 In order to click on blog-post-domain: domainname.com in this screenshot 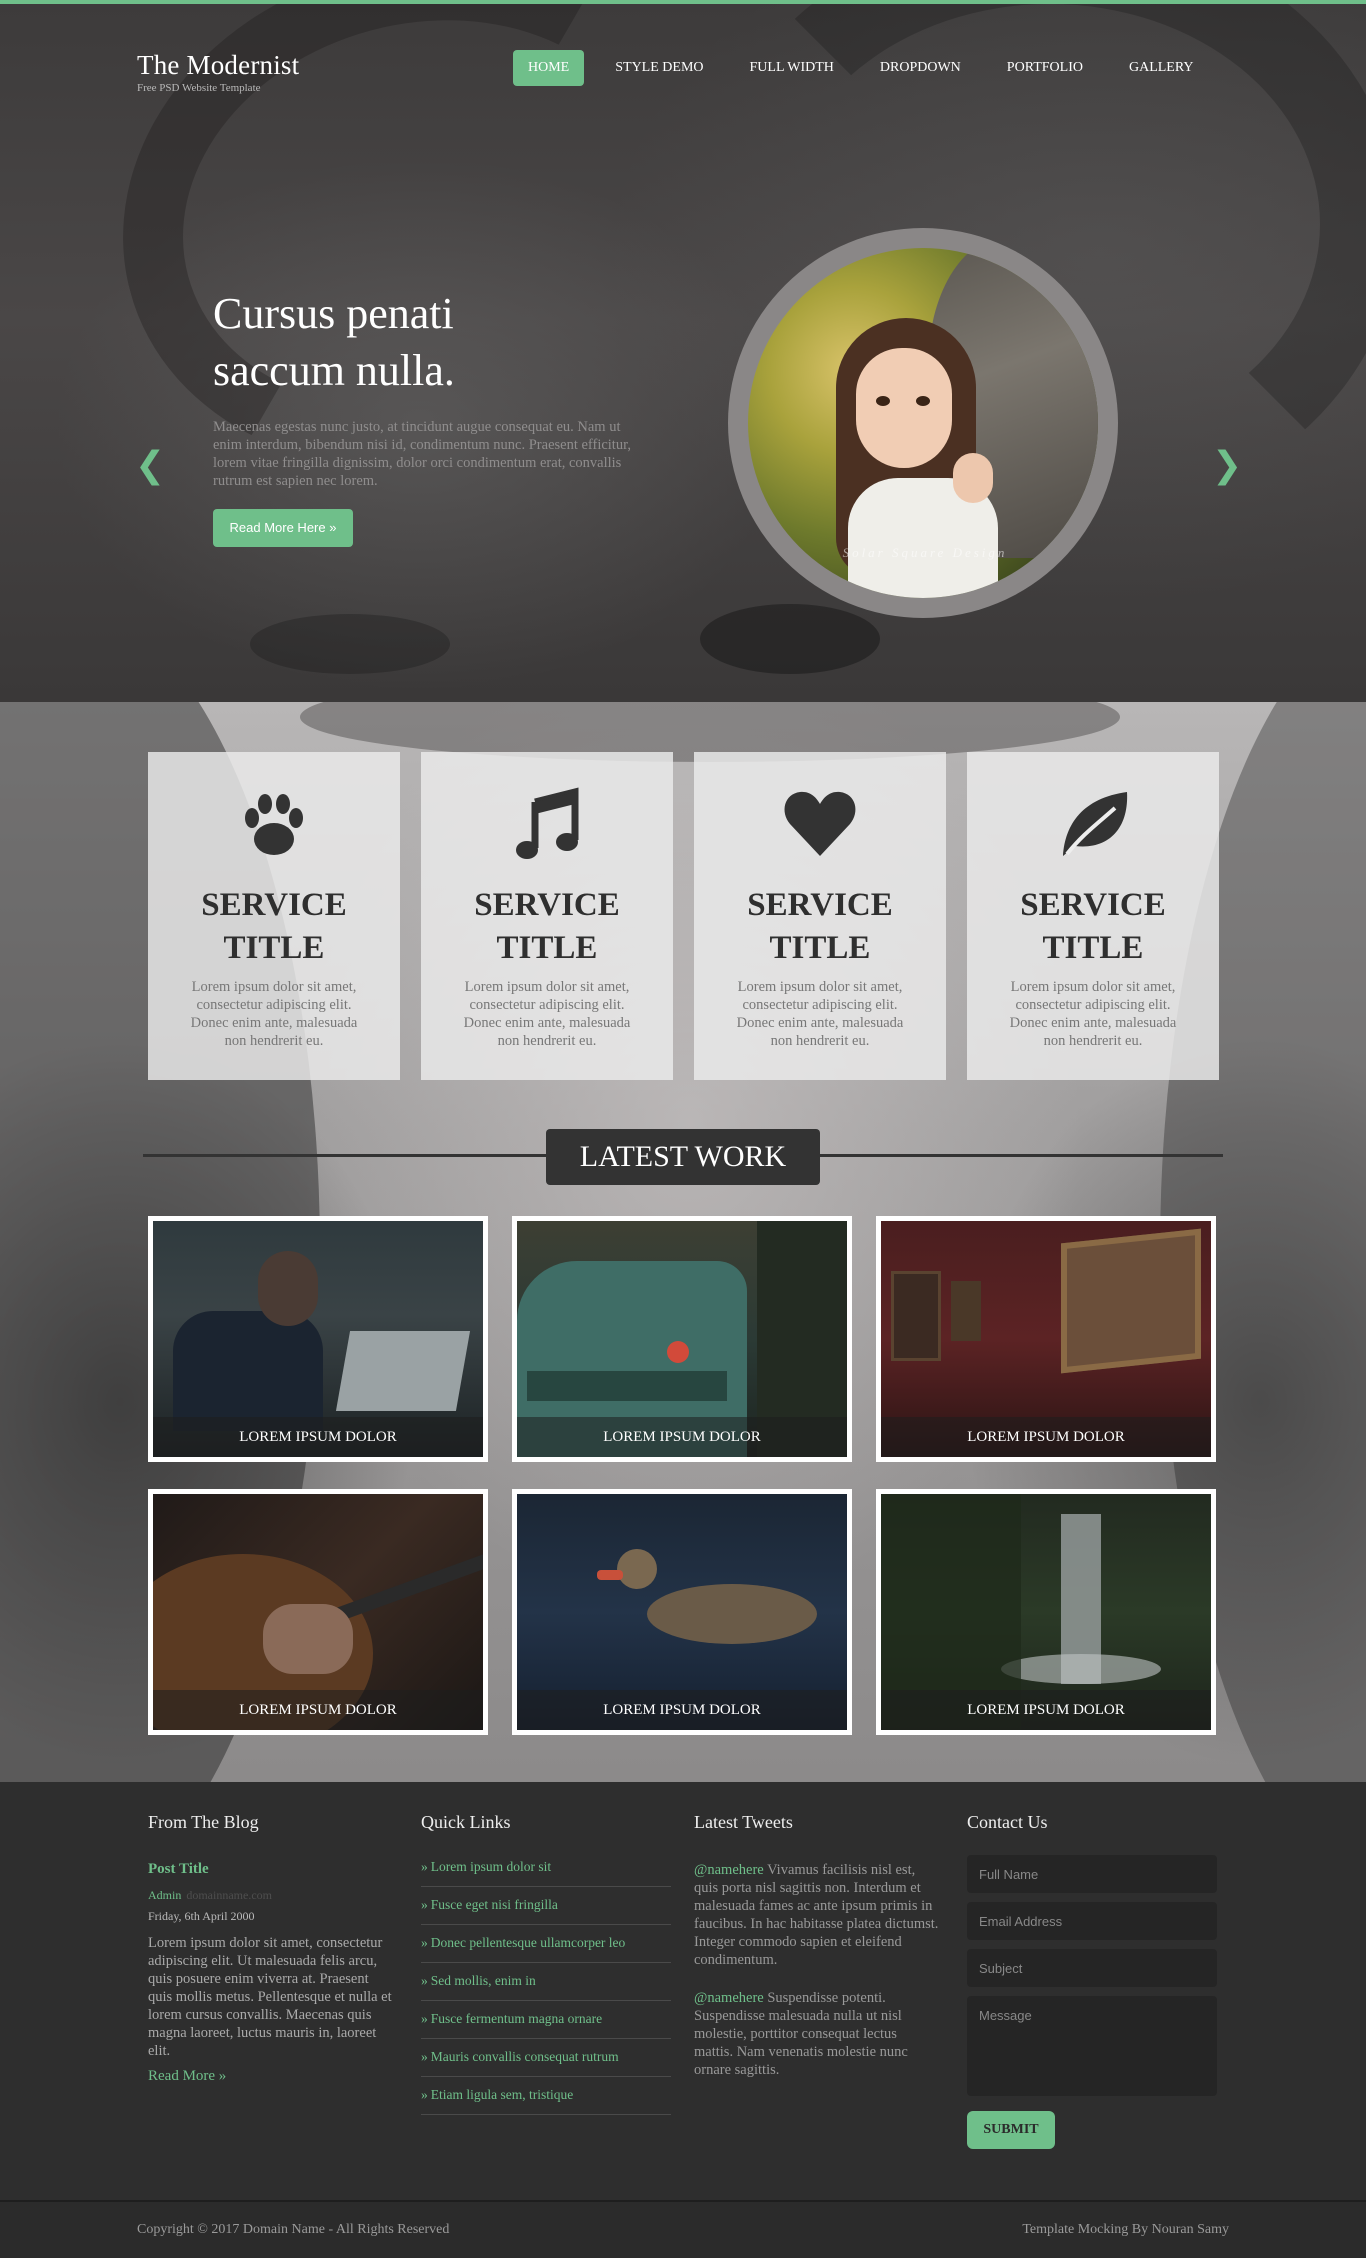, I will do `click(229, 1895)`.